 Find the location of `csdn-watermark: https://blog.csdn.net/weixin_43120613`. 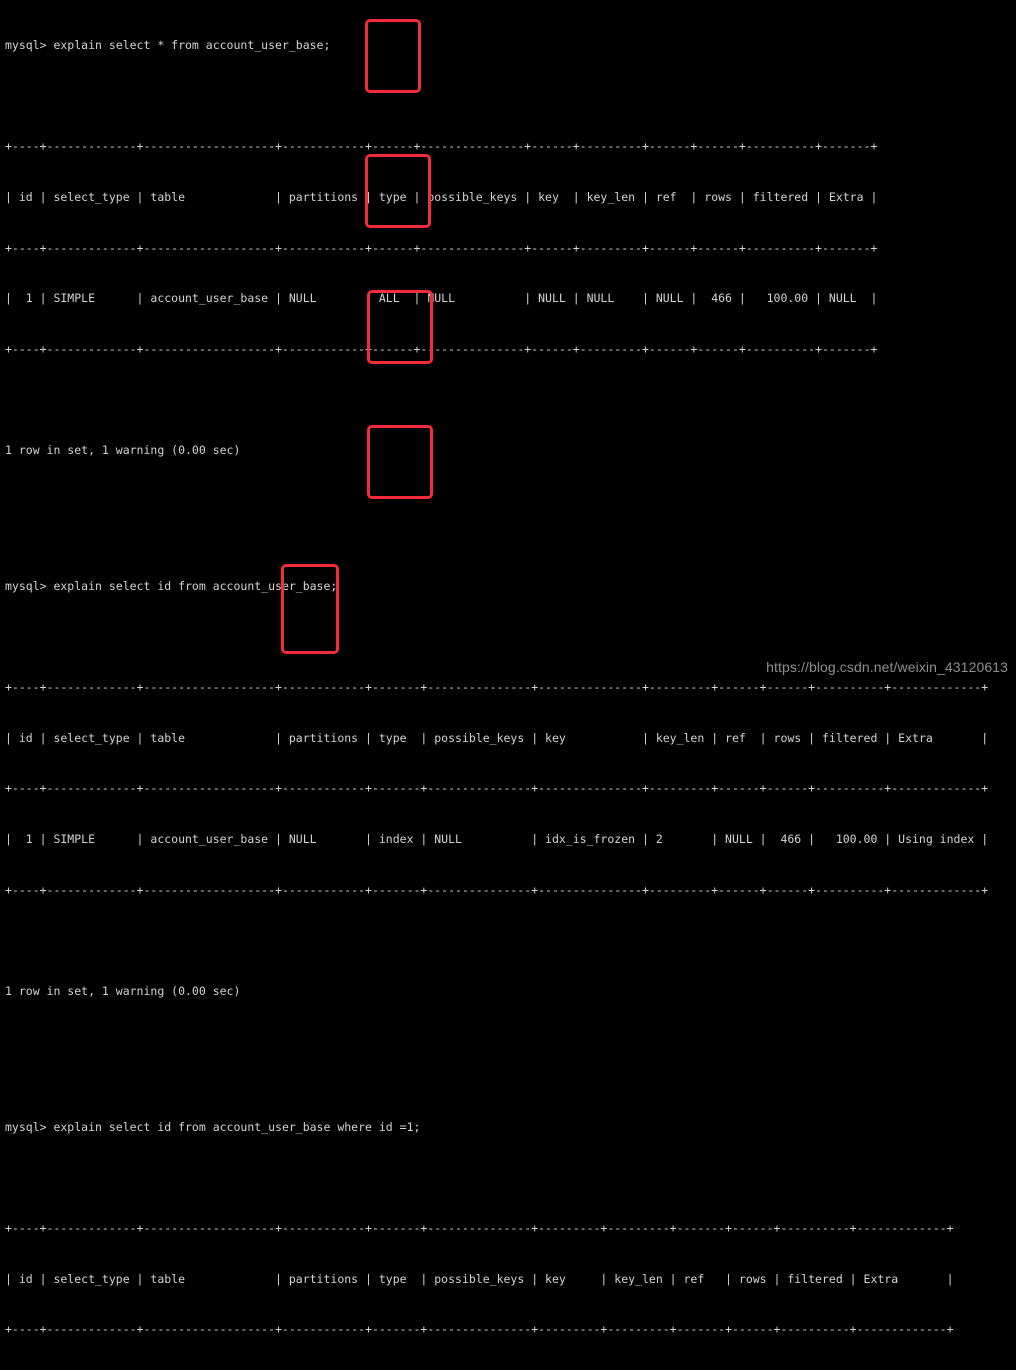

csdn-watermark: https://blog.csdn.net/weixin_43120613 is located at coordinates (887, 667).